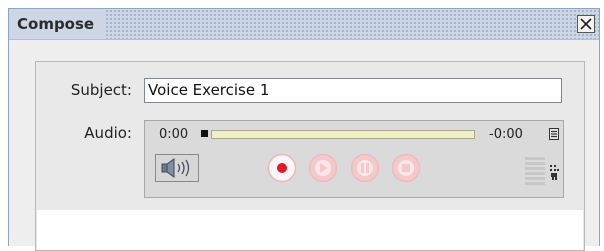  I want to click on close-icon, so click(586, 24).